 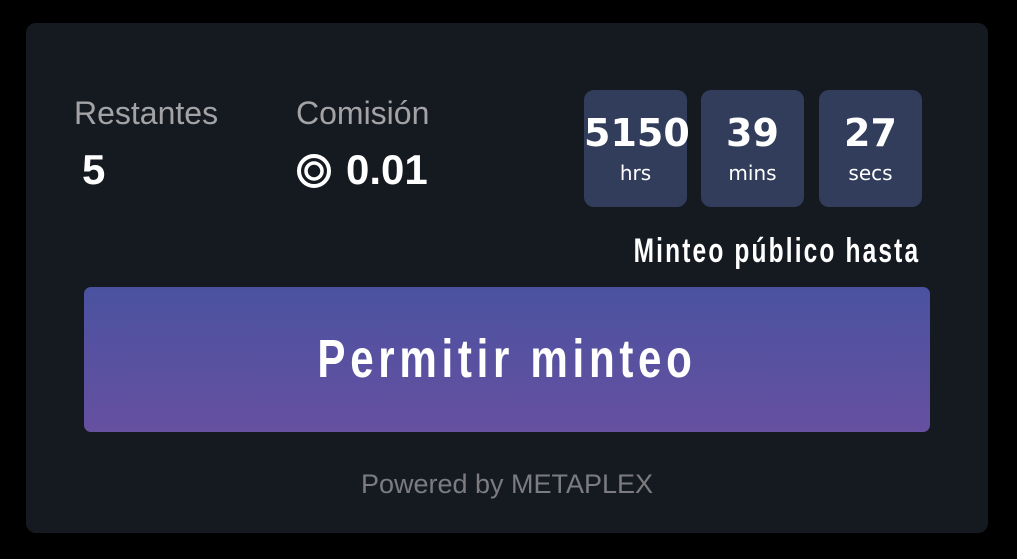 I want to click on mint-button-label: Permitir minteo, so click(x=507, y=359).